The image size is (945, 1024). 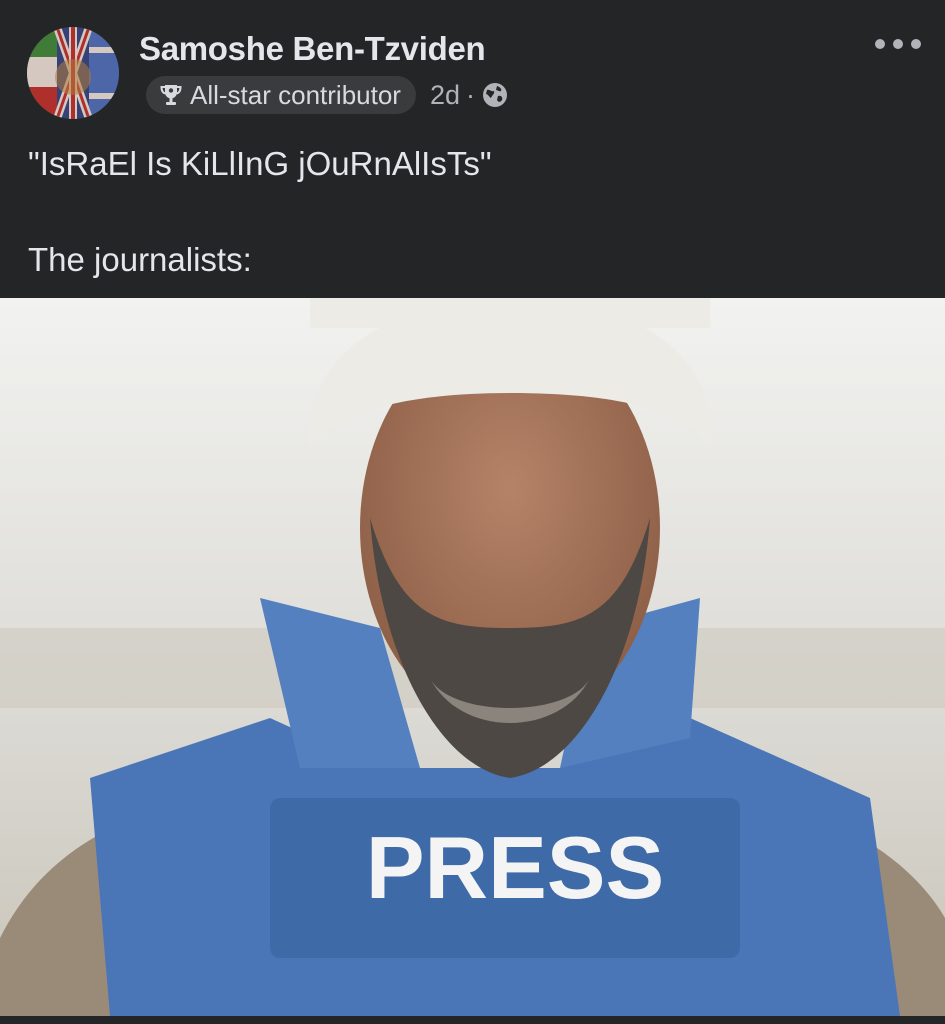 What do you see at coordinates (312, 49) in the screenshot?
I see `author-name: Samoshe Ben-Tzviden` at bounding box center [312, 49].